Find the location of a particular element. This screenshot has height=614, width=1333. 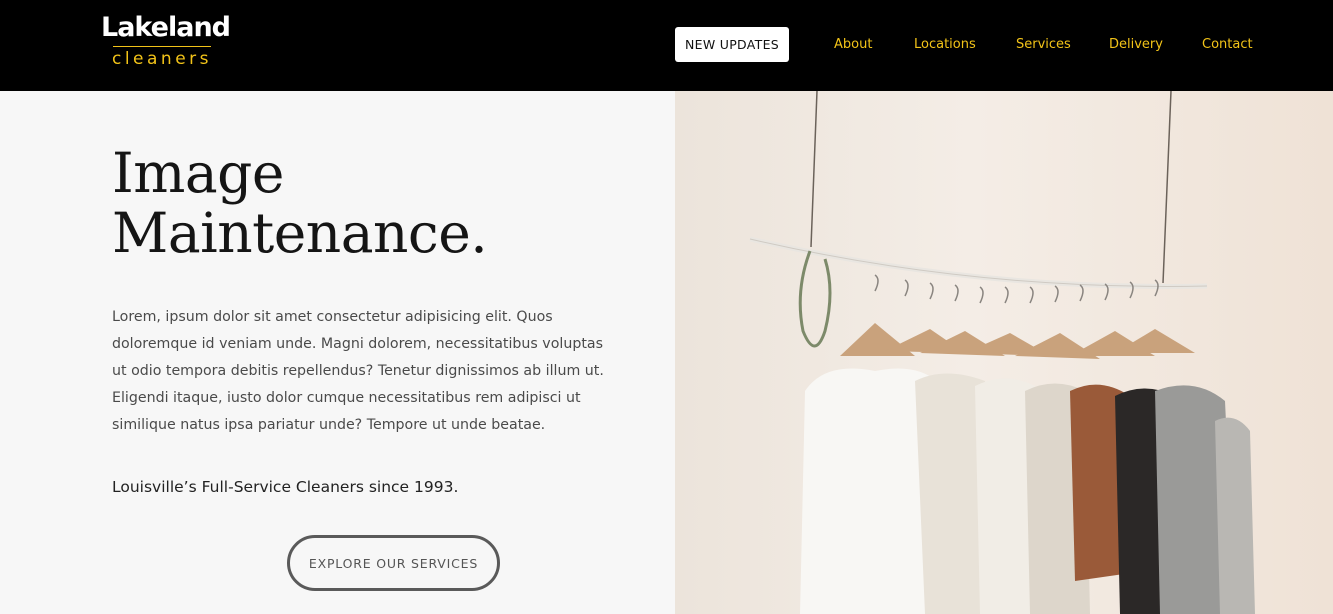

page-title: Image Maintenance. is located at coordinates (372, 203).